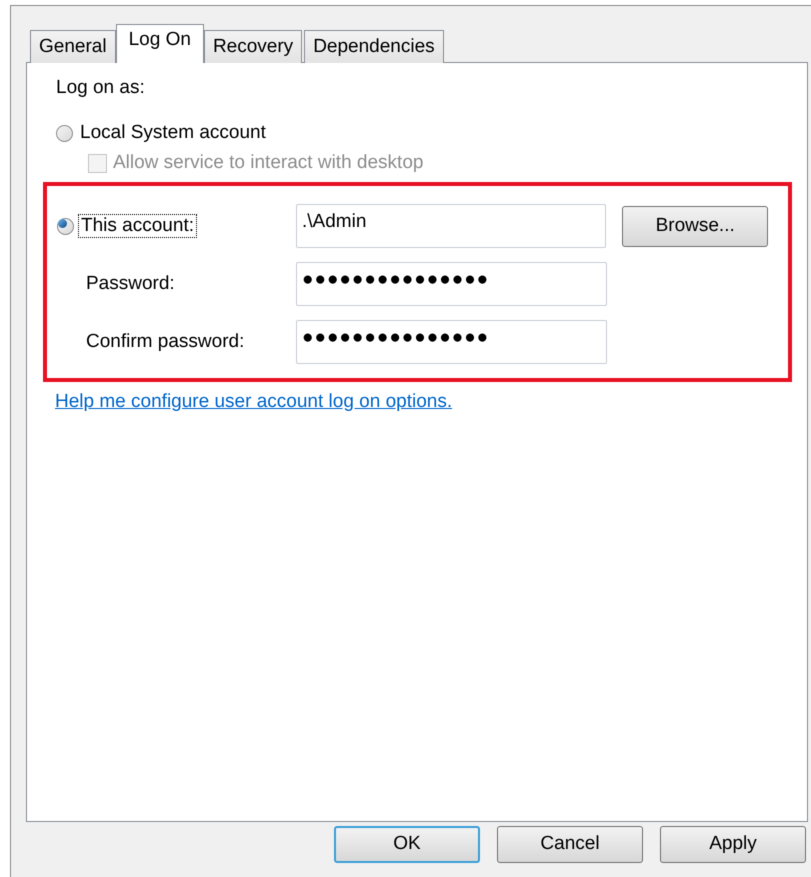 The height and width of the screenshot is (877, 811). Describe the element at coordinates (160, 43) in the screenshot. I see `tab: Log On` at that location.